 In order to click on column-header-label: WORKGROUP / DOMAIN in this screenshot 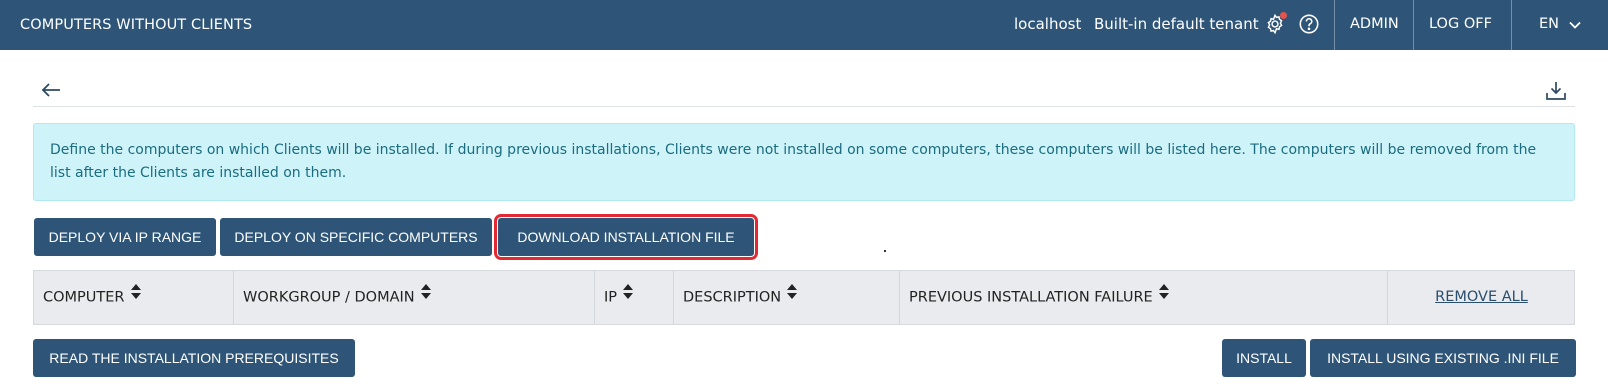, I will do `click(329, 297)`.